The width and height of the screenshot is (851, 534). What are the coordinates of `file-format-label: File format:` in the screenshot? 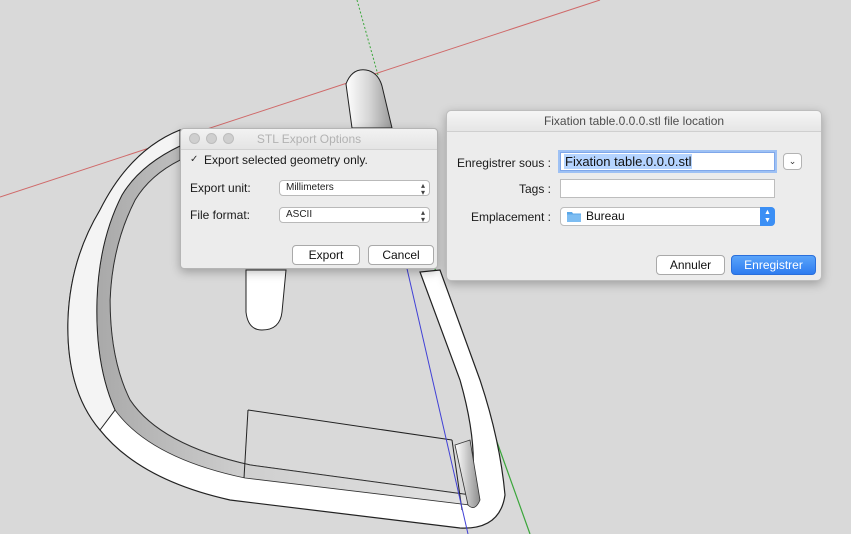 It's located at (220, 215).